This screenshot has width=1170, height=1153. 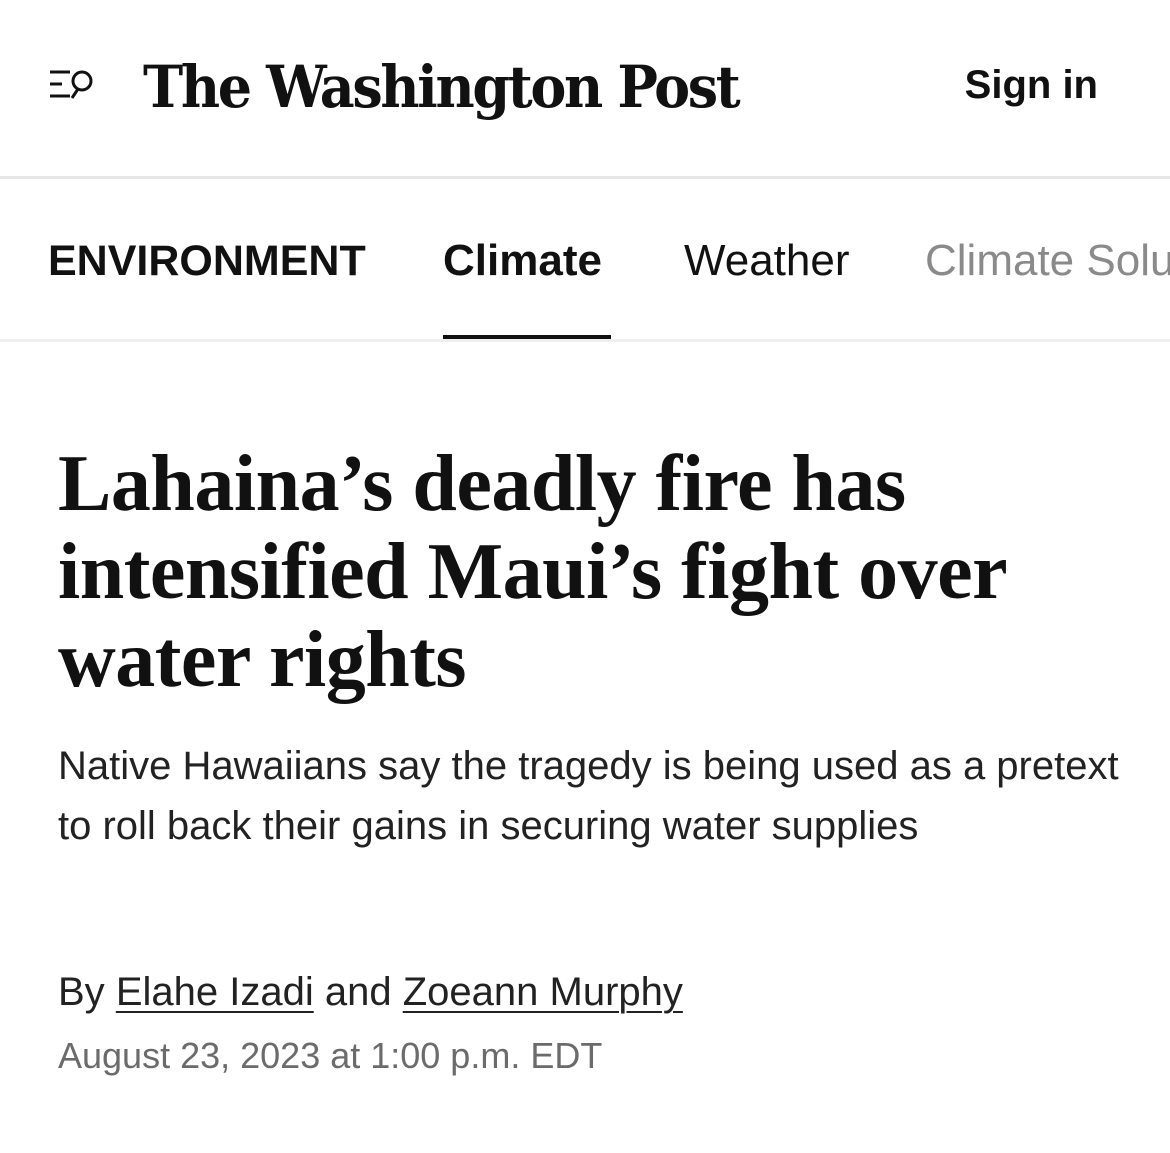 What do you see at coordinates (767, 261) in the screenshot?
I see `nav-tab-weather: Weather` at bounding box center [767, 261].